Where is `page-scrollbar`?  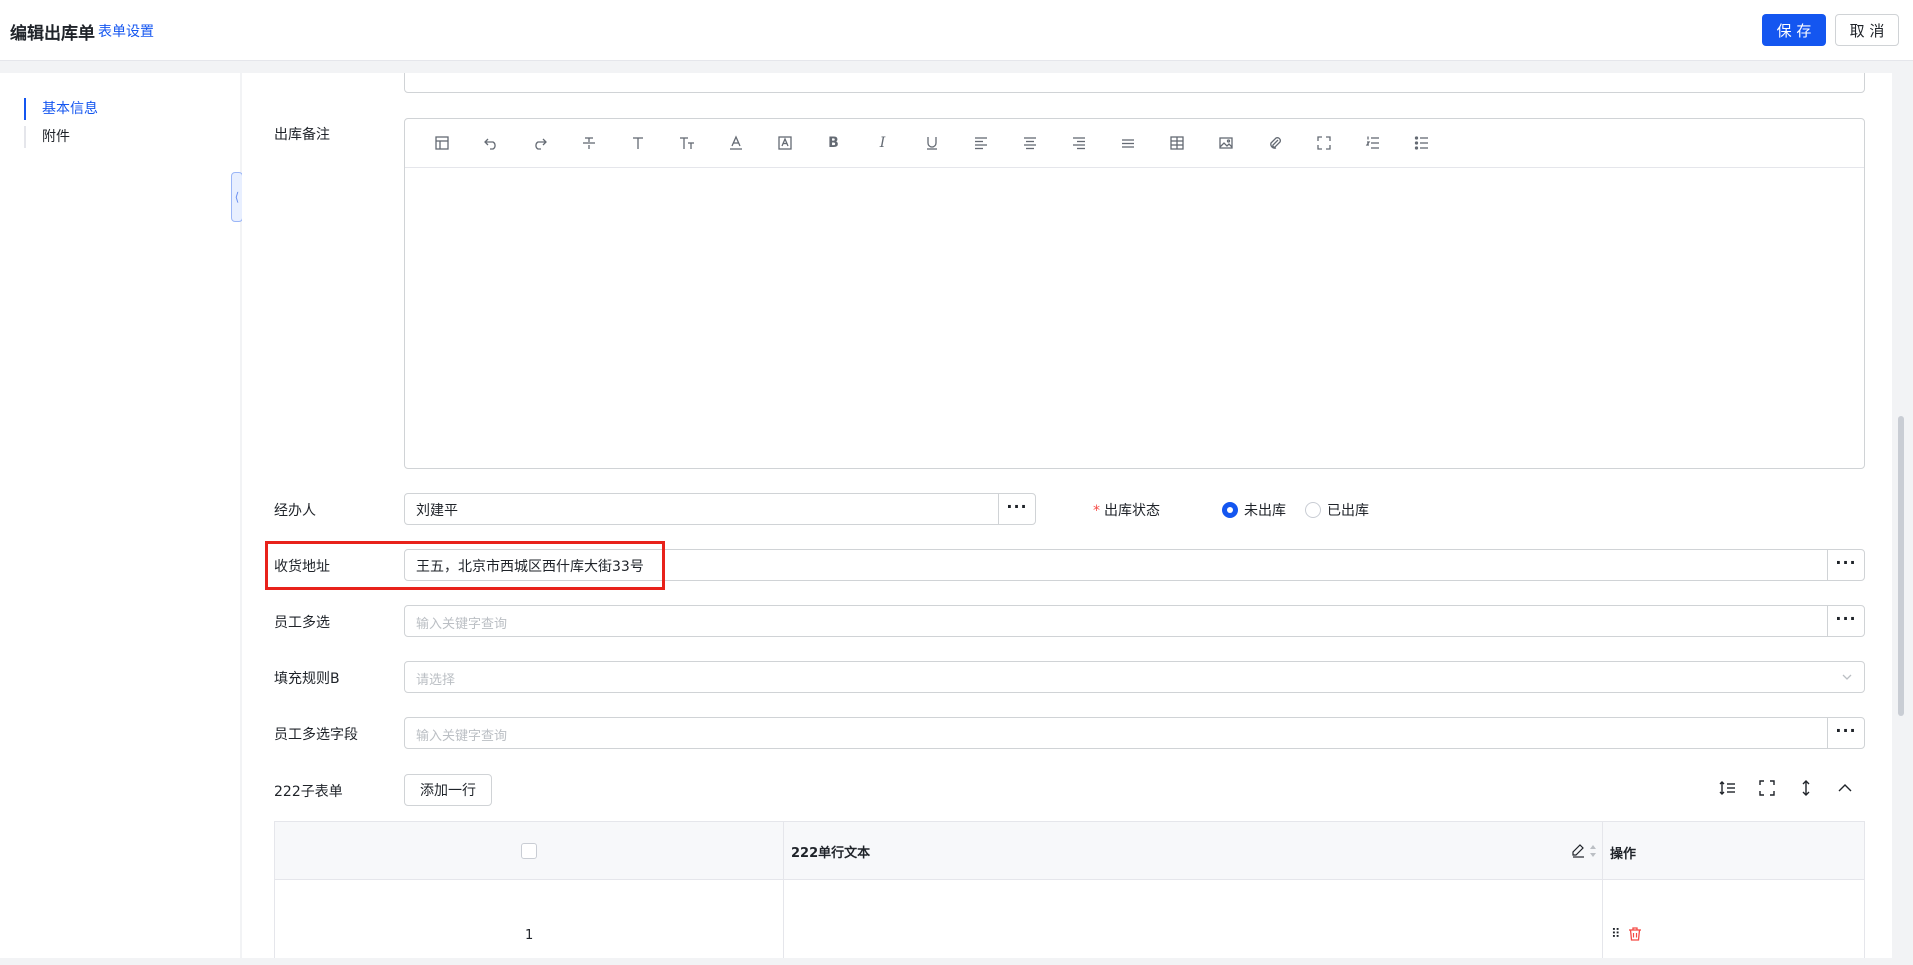
page-scrollbar is located at coordinates (1901, 509).